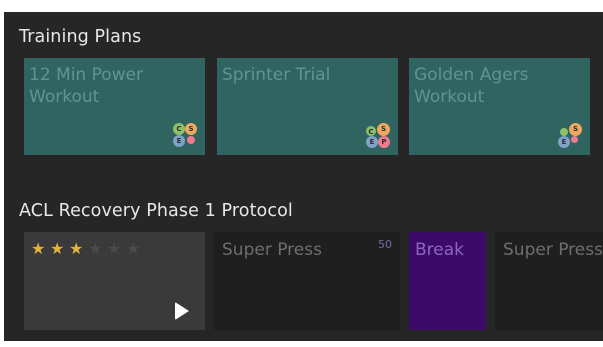 This screenshot has width=603, height=347. Describe the element at coordinates (156, 211) in the screenshot. I see `protocol-title: ACL Recovery Phase 1 Protocol` at that location.